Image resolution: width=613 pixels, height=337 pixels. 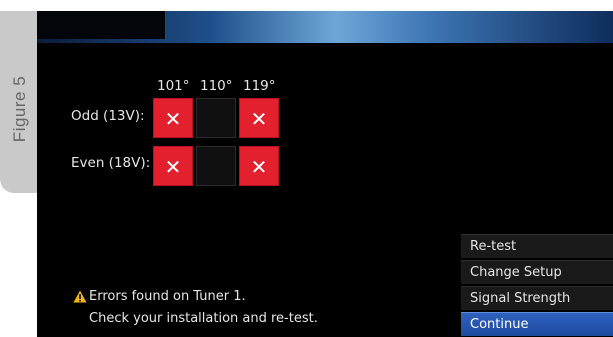 What do you see at coordinates (101, 25) in the screenshot?
I see `header-tab` at bounding box center [101, 25].